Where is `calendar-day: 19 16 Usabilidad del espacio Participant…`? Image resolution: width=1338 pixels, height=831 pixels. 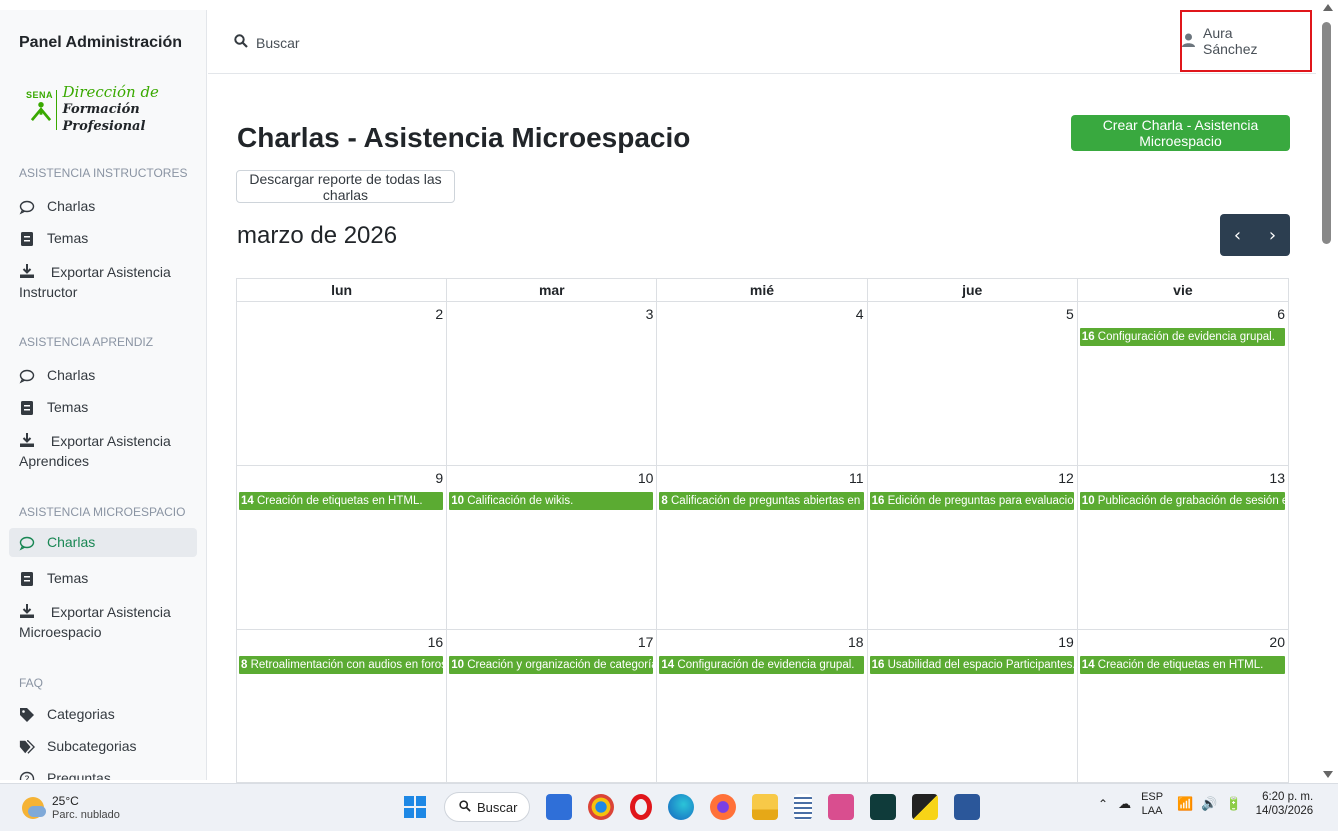 calendar-day: 19 16 Usabilidad del espacio Participant… is located at coordinates (973, 706).